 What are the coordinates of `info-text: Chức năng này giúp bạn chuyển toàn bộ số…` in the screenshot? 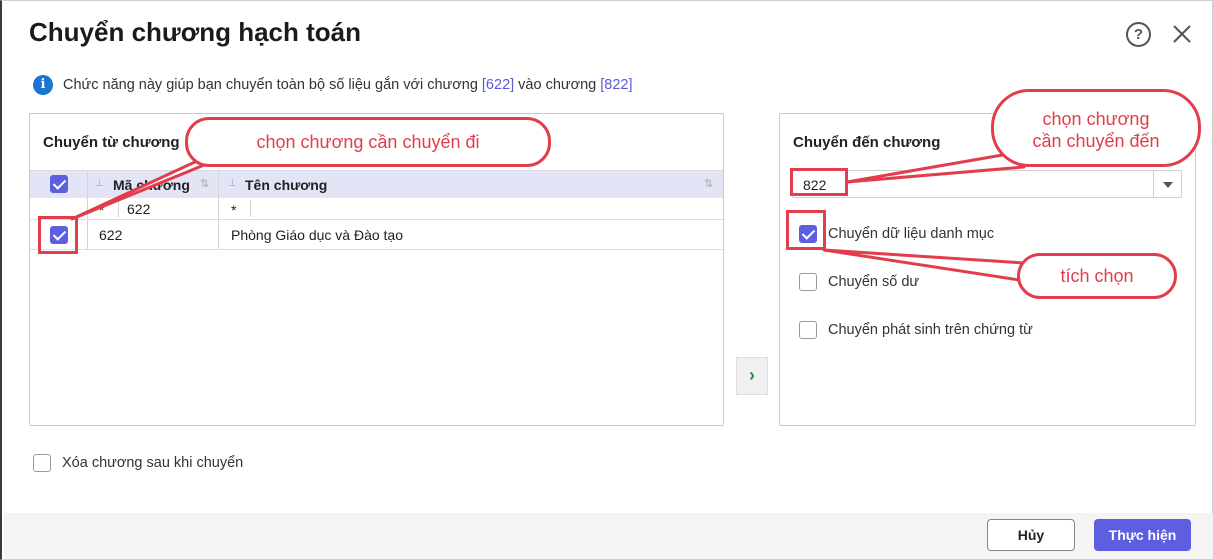 It's located at (270, 85).